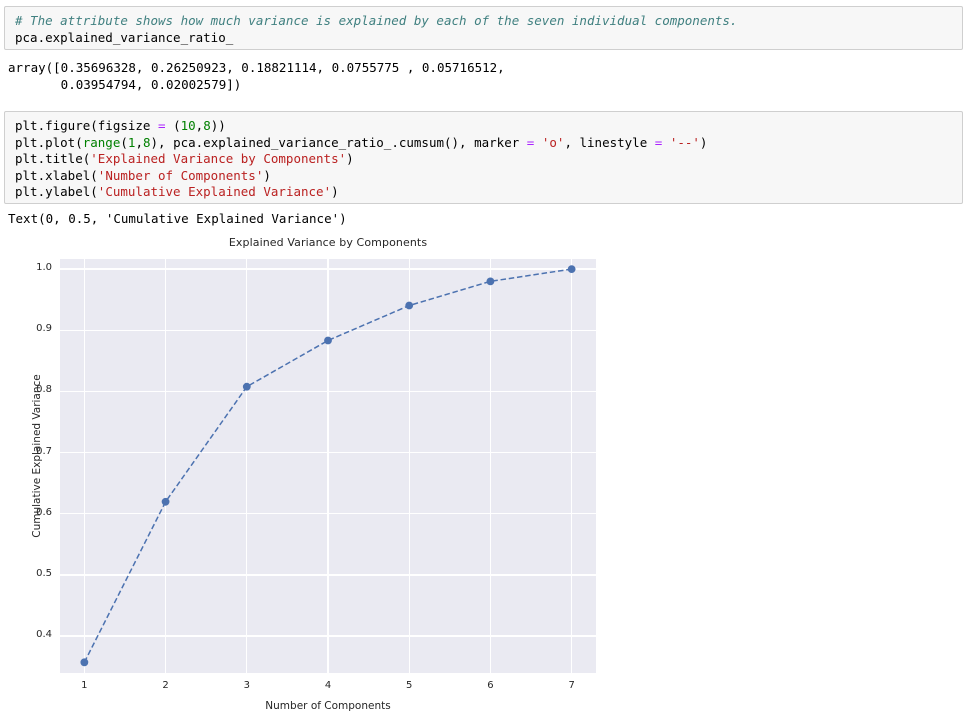  What do you see at coordinates (53, 158) in the screenshot?
I see `code-token-plain: plt.title(` at bounding box center [53, 158].